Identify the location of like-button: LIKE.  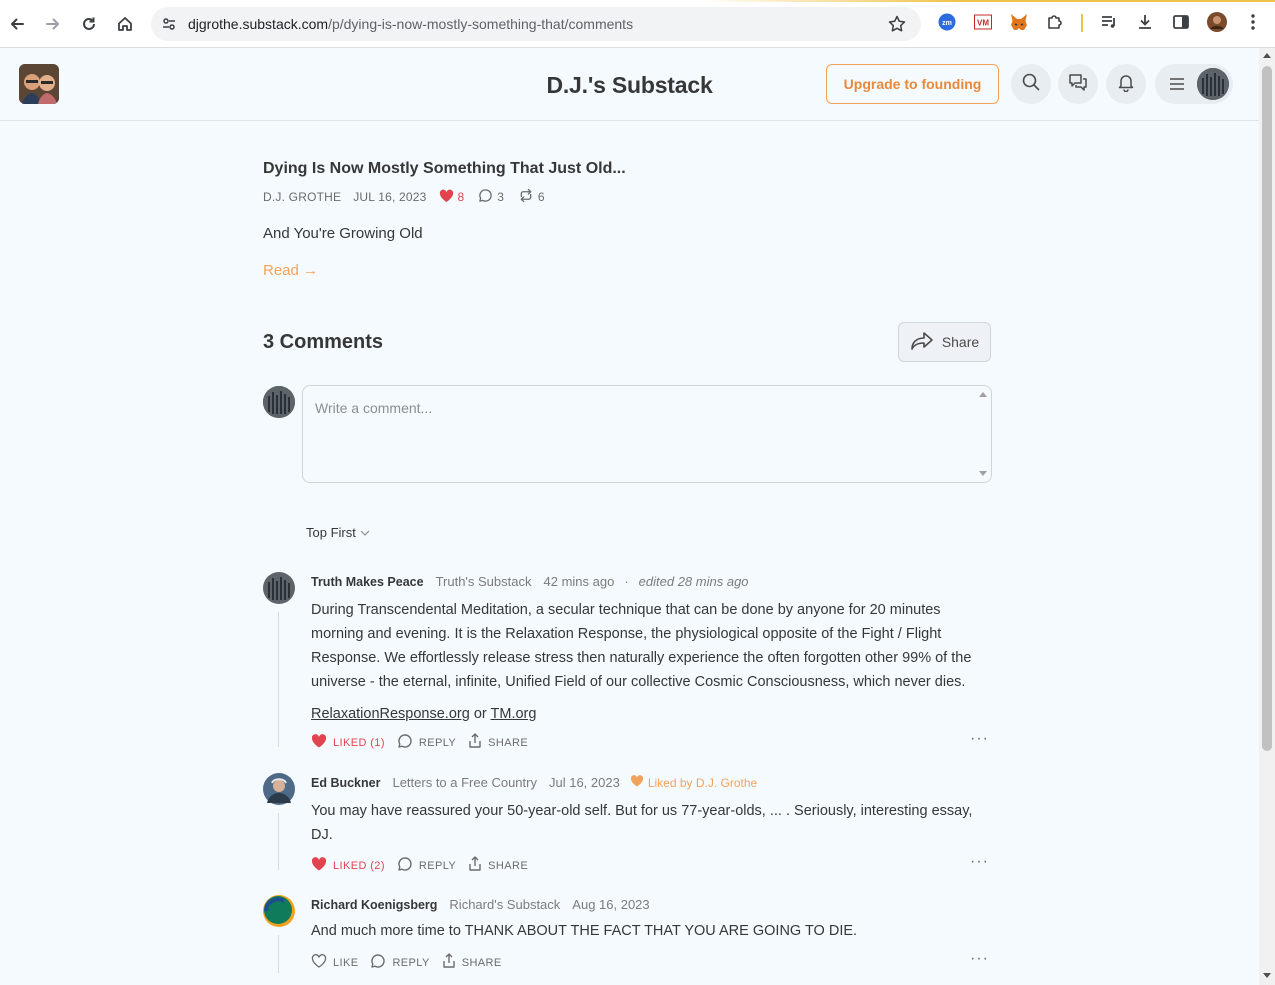
(334, 962).